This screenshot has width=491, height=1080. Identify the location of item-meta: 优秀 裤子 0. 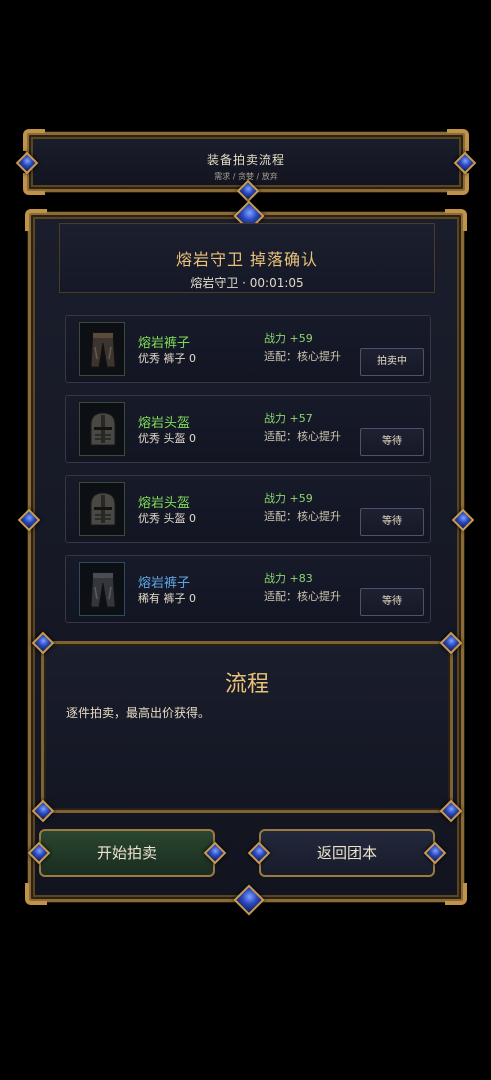
(167, 358).